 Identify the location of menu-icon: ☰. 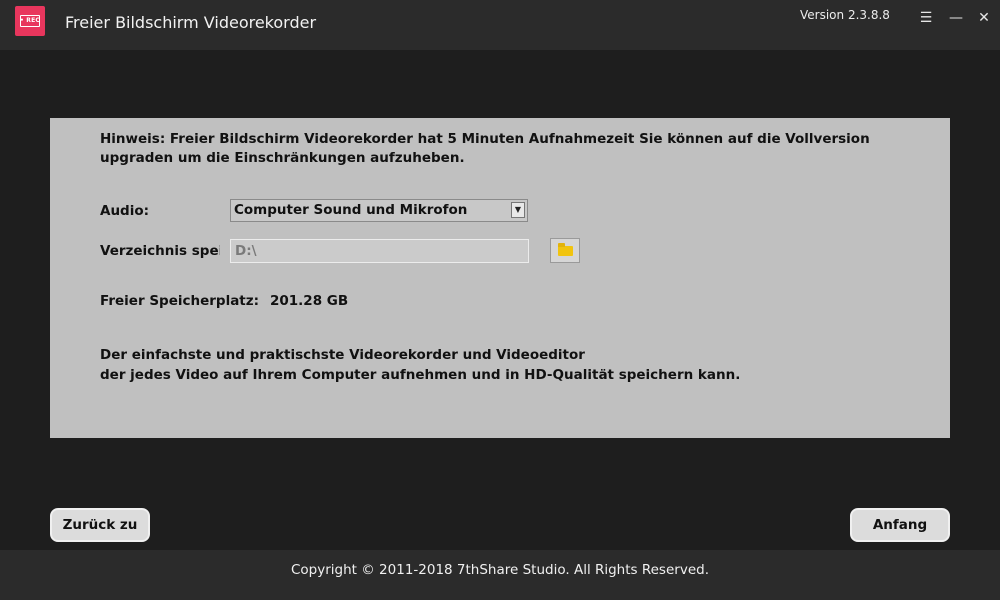
(926, 18).